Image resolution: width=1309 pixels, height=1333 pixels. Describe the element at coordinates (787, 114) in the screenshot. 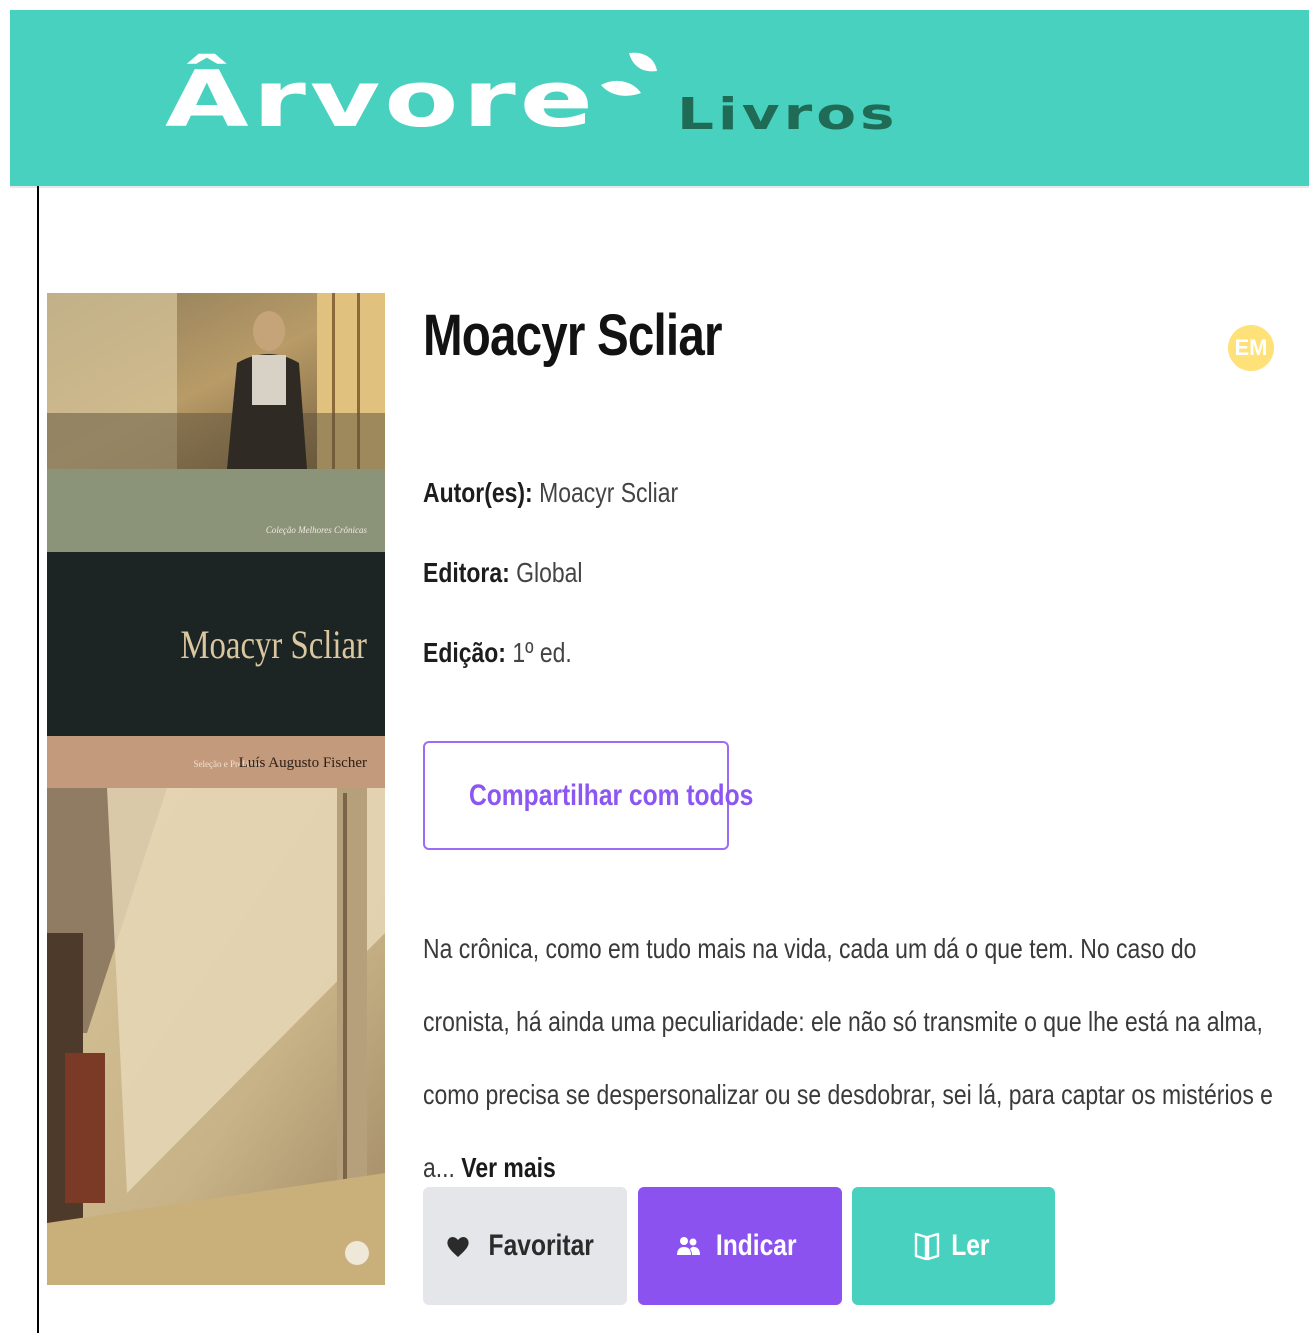

I see `logo-subtitle: Livros` at that location.